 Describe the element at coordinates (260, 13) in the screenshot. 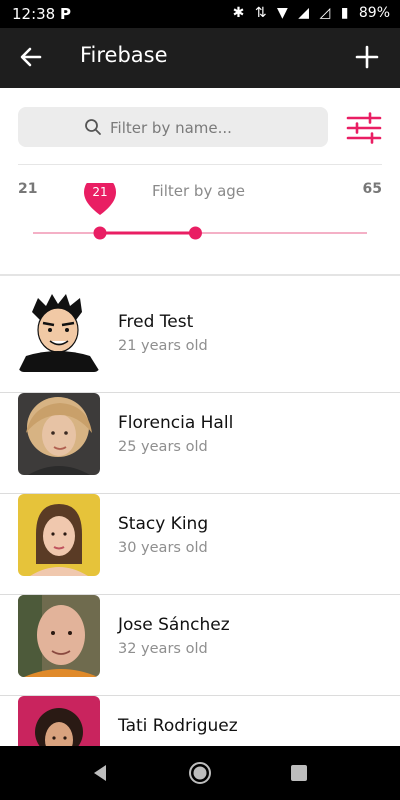

I see `data-arrows-icon: ⇅` at that location.